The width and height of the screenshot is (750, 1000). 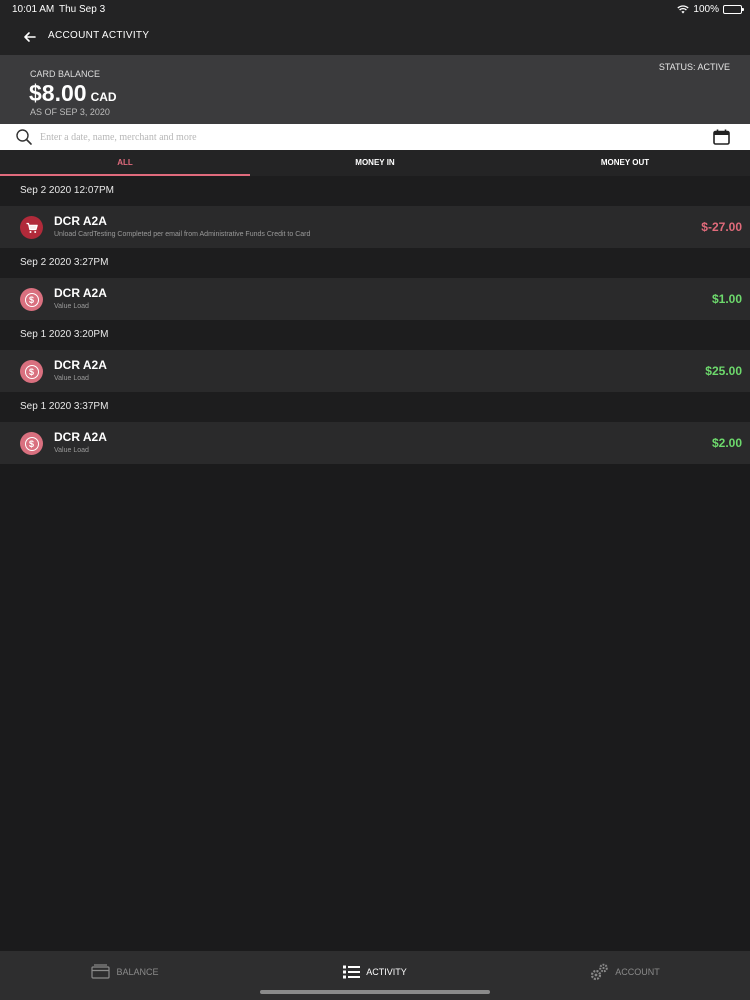 I want to click on balance-value: $8.00, so click(x=58, y=93).